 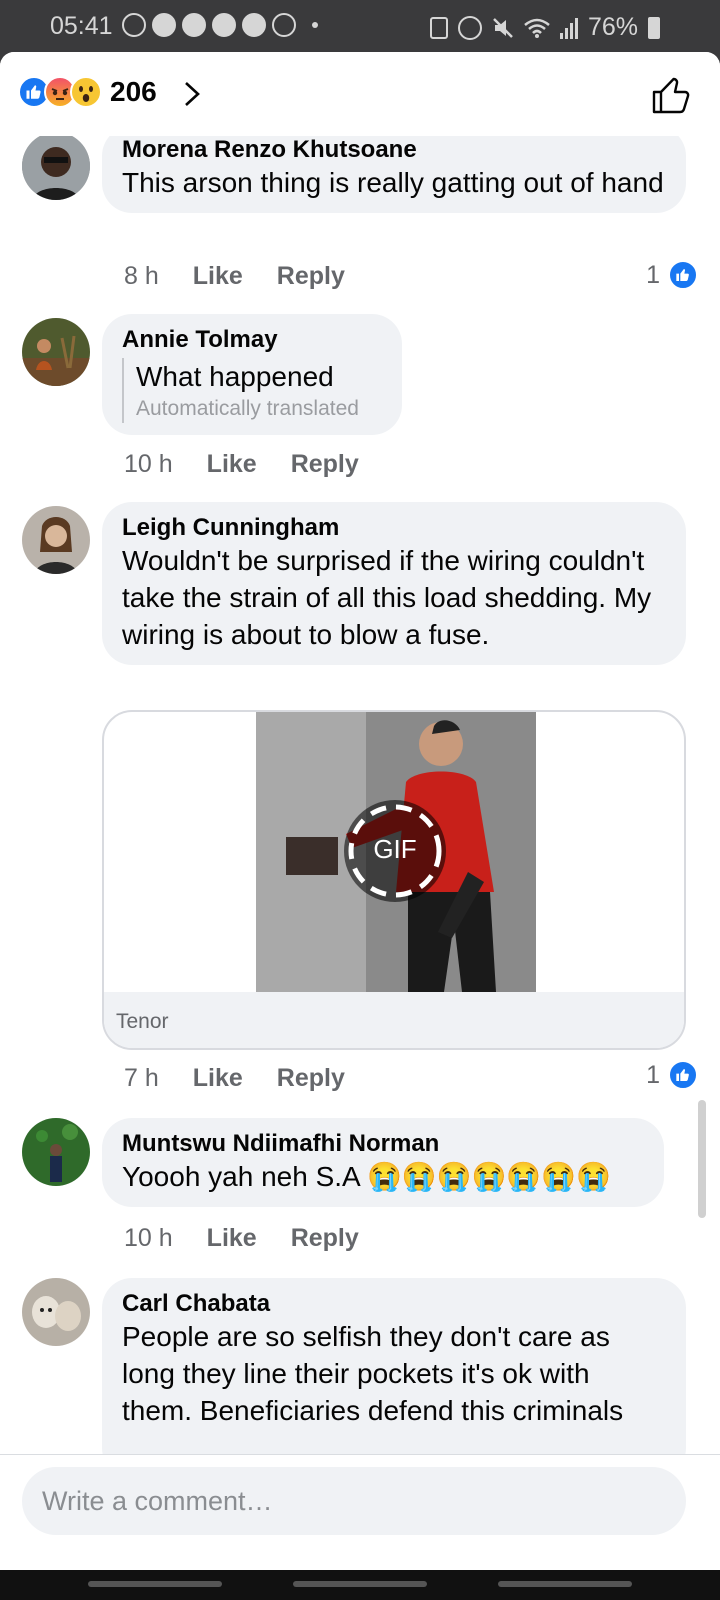 What do you see at coordinates (133, 92) in the screenshot?
I see `reaction-count: 206` at bounding box center [133, 92].